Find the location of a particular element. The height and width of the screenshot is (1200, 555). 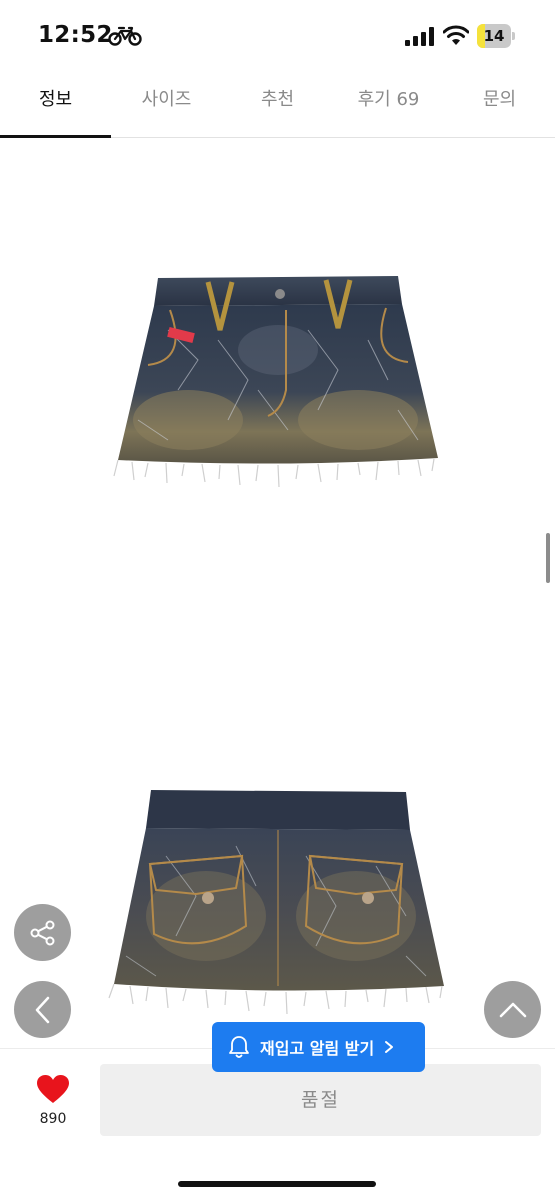

tab-bar: 정보 사이즈 추천 후기 69 문의 is located at coordinates (277, 105).